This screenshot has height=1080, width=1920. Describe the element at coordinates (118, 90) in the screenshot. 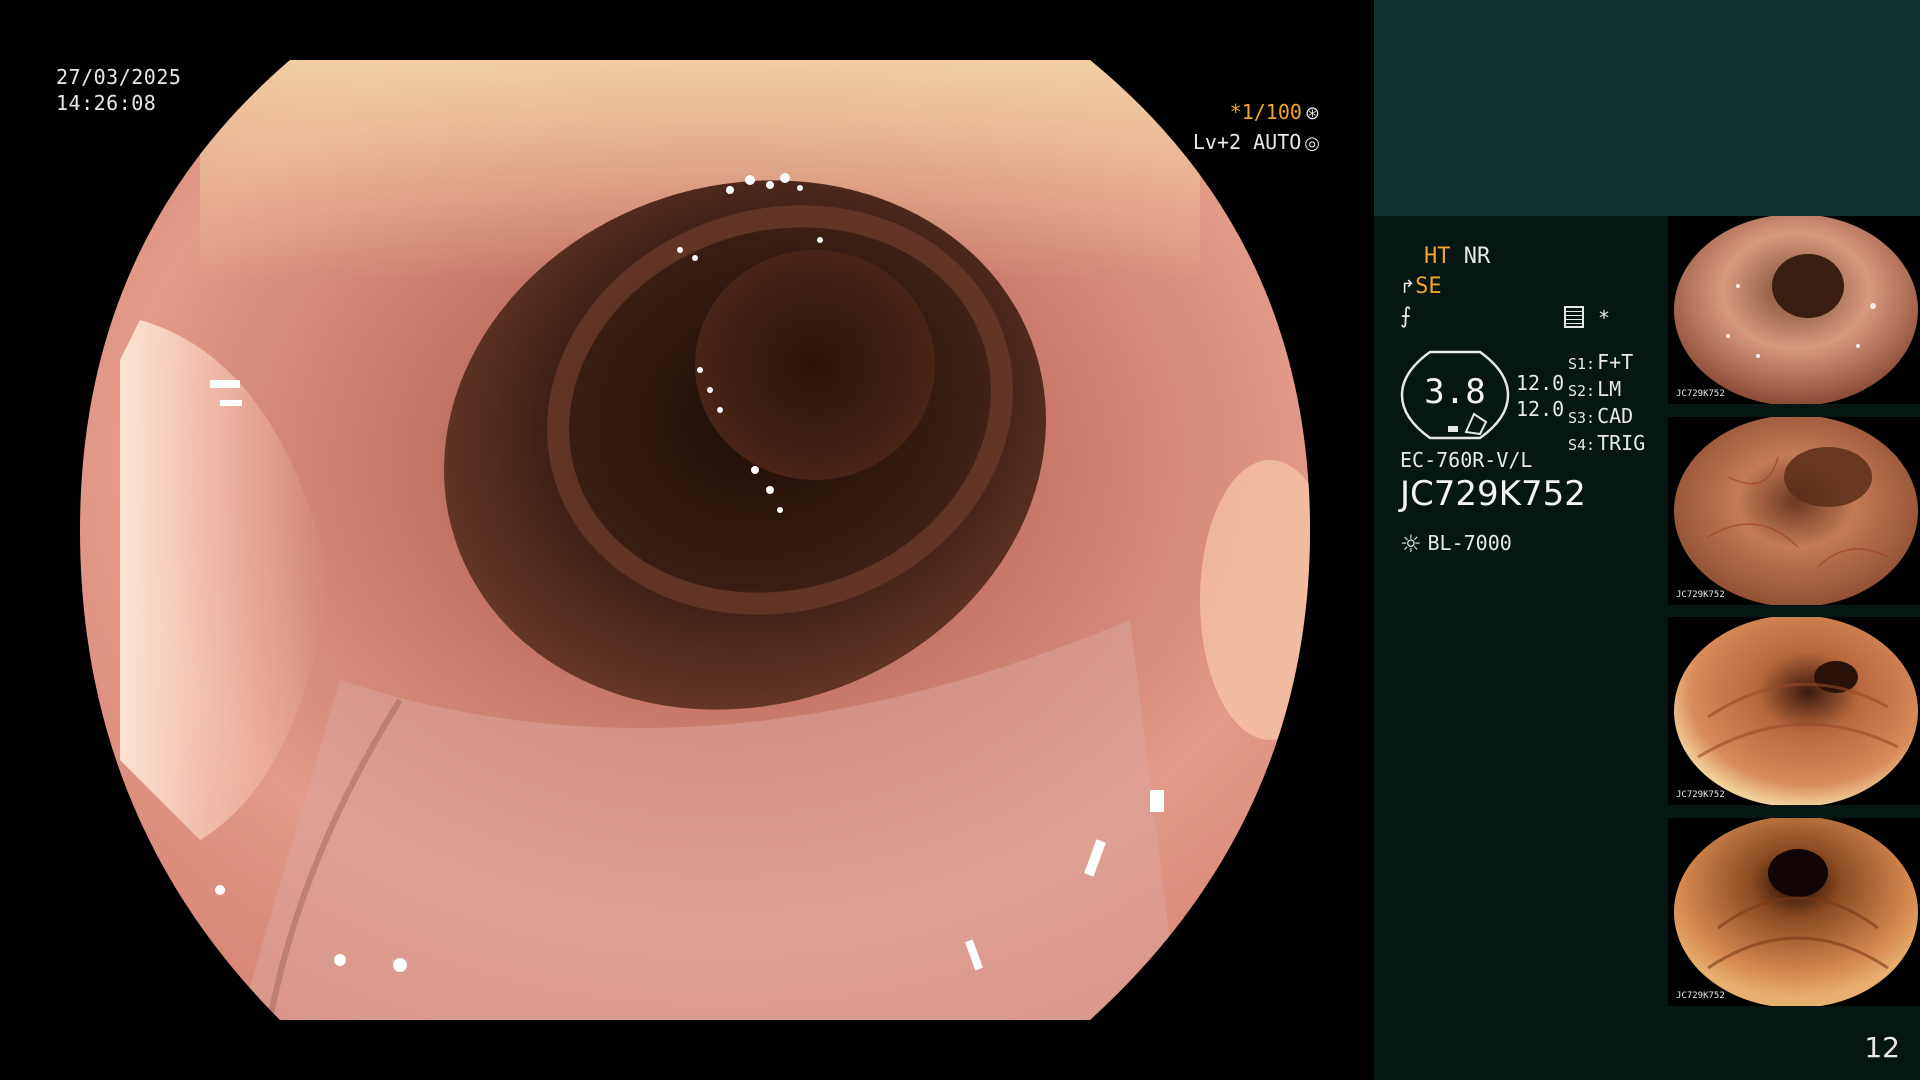

I see `datetime-overlay: 27/03/2025 14:26:08` at that location.